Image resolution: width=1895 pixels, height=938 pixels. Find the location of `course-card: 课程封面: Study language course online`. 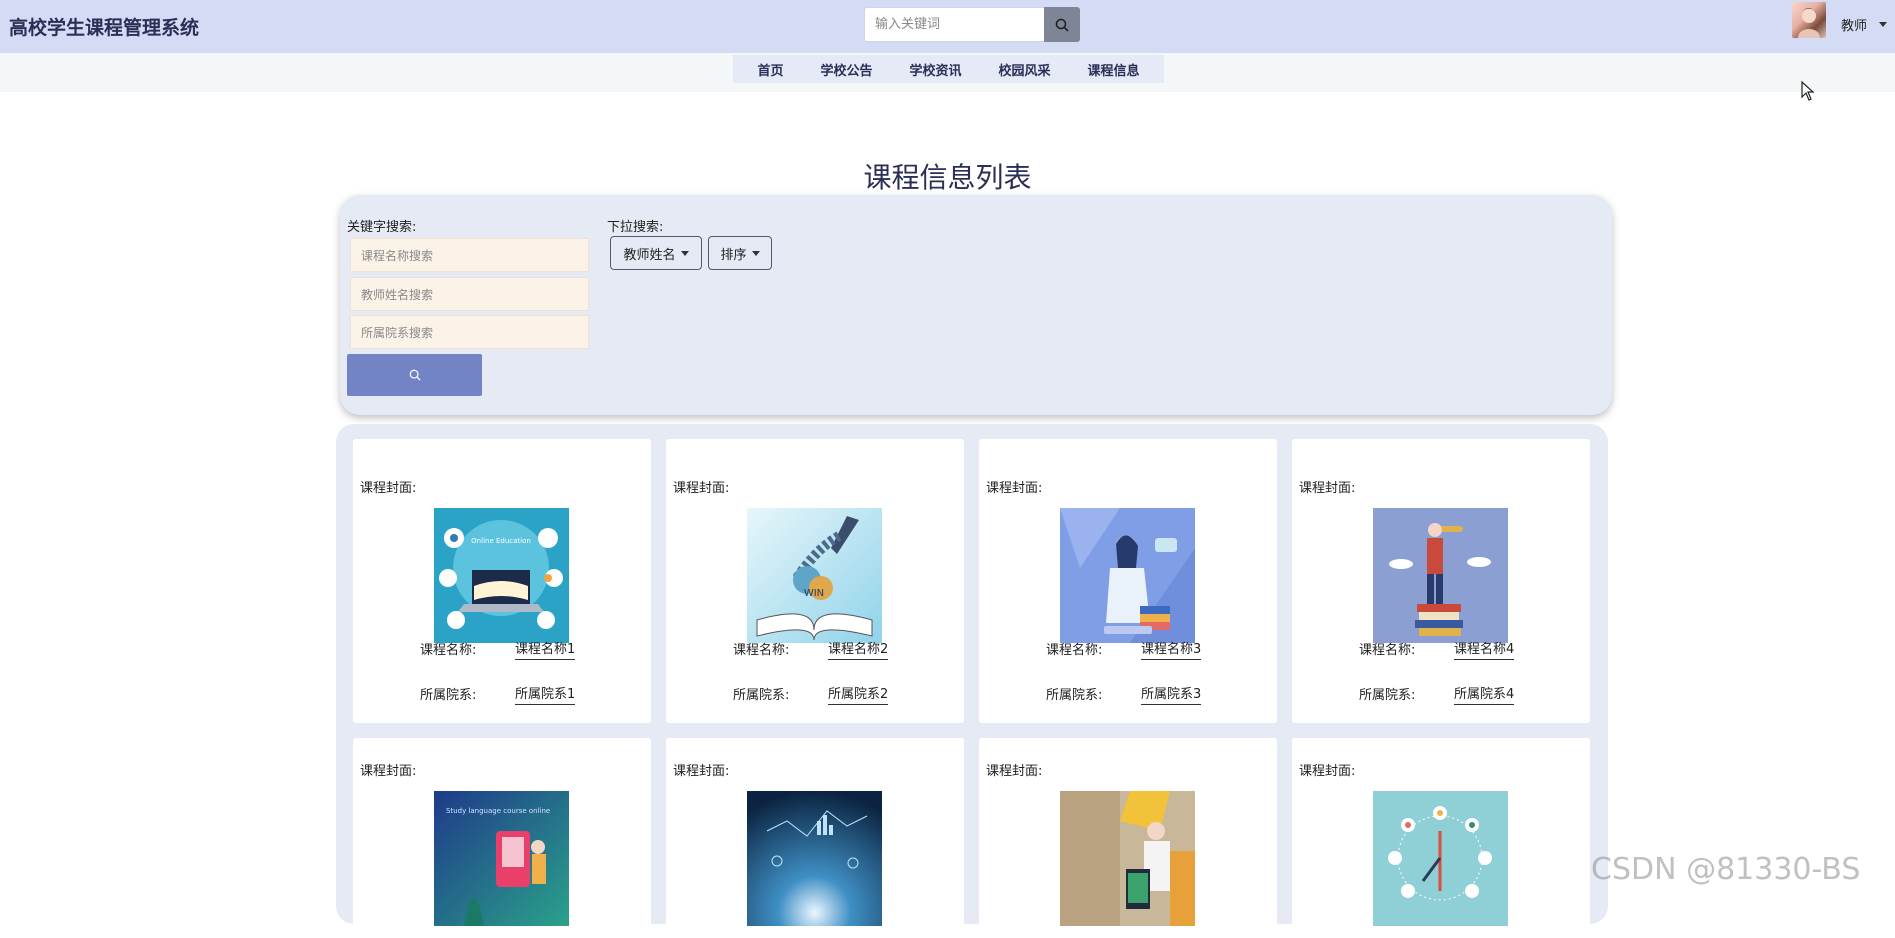

course-card: 课程封面: Study language course online is located at coordinates (502, 838).